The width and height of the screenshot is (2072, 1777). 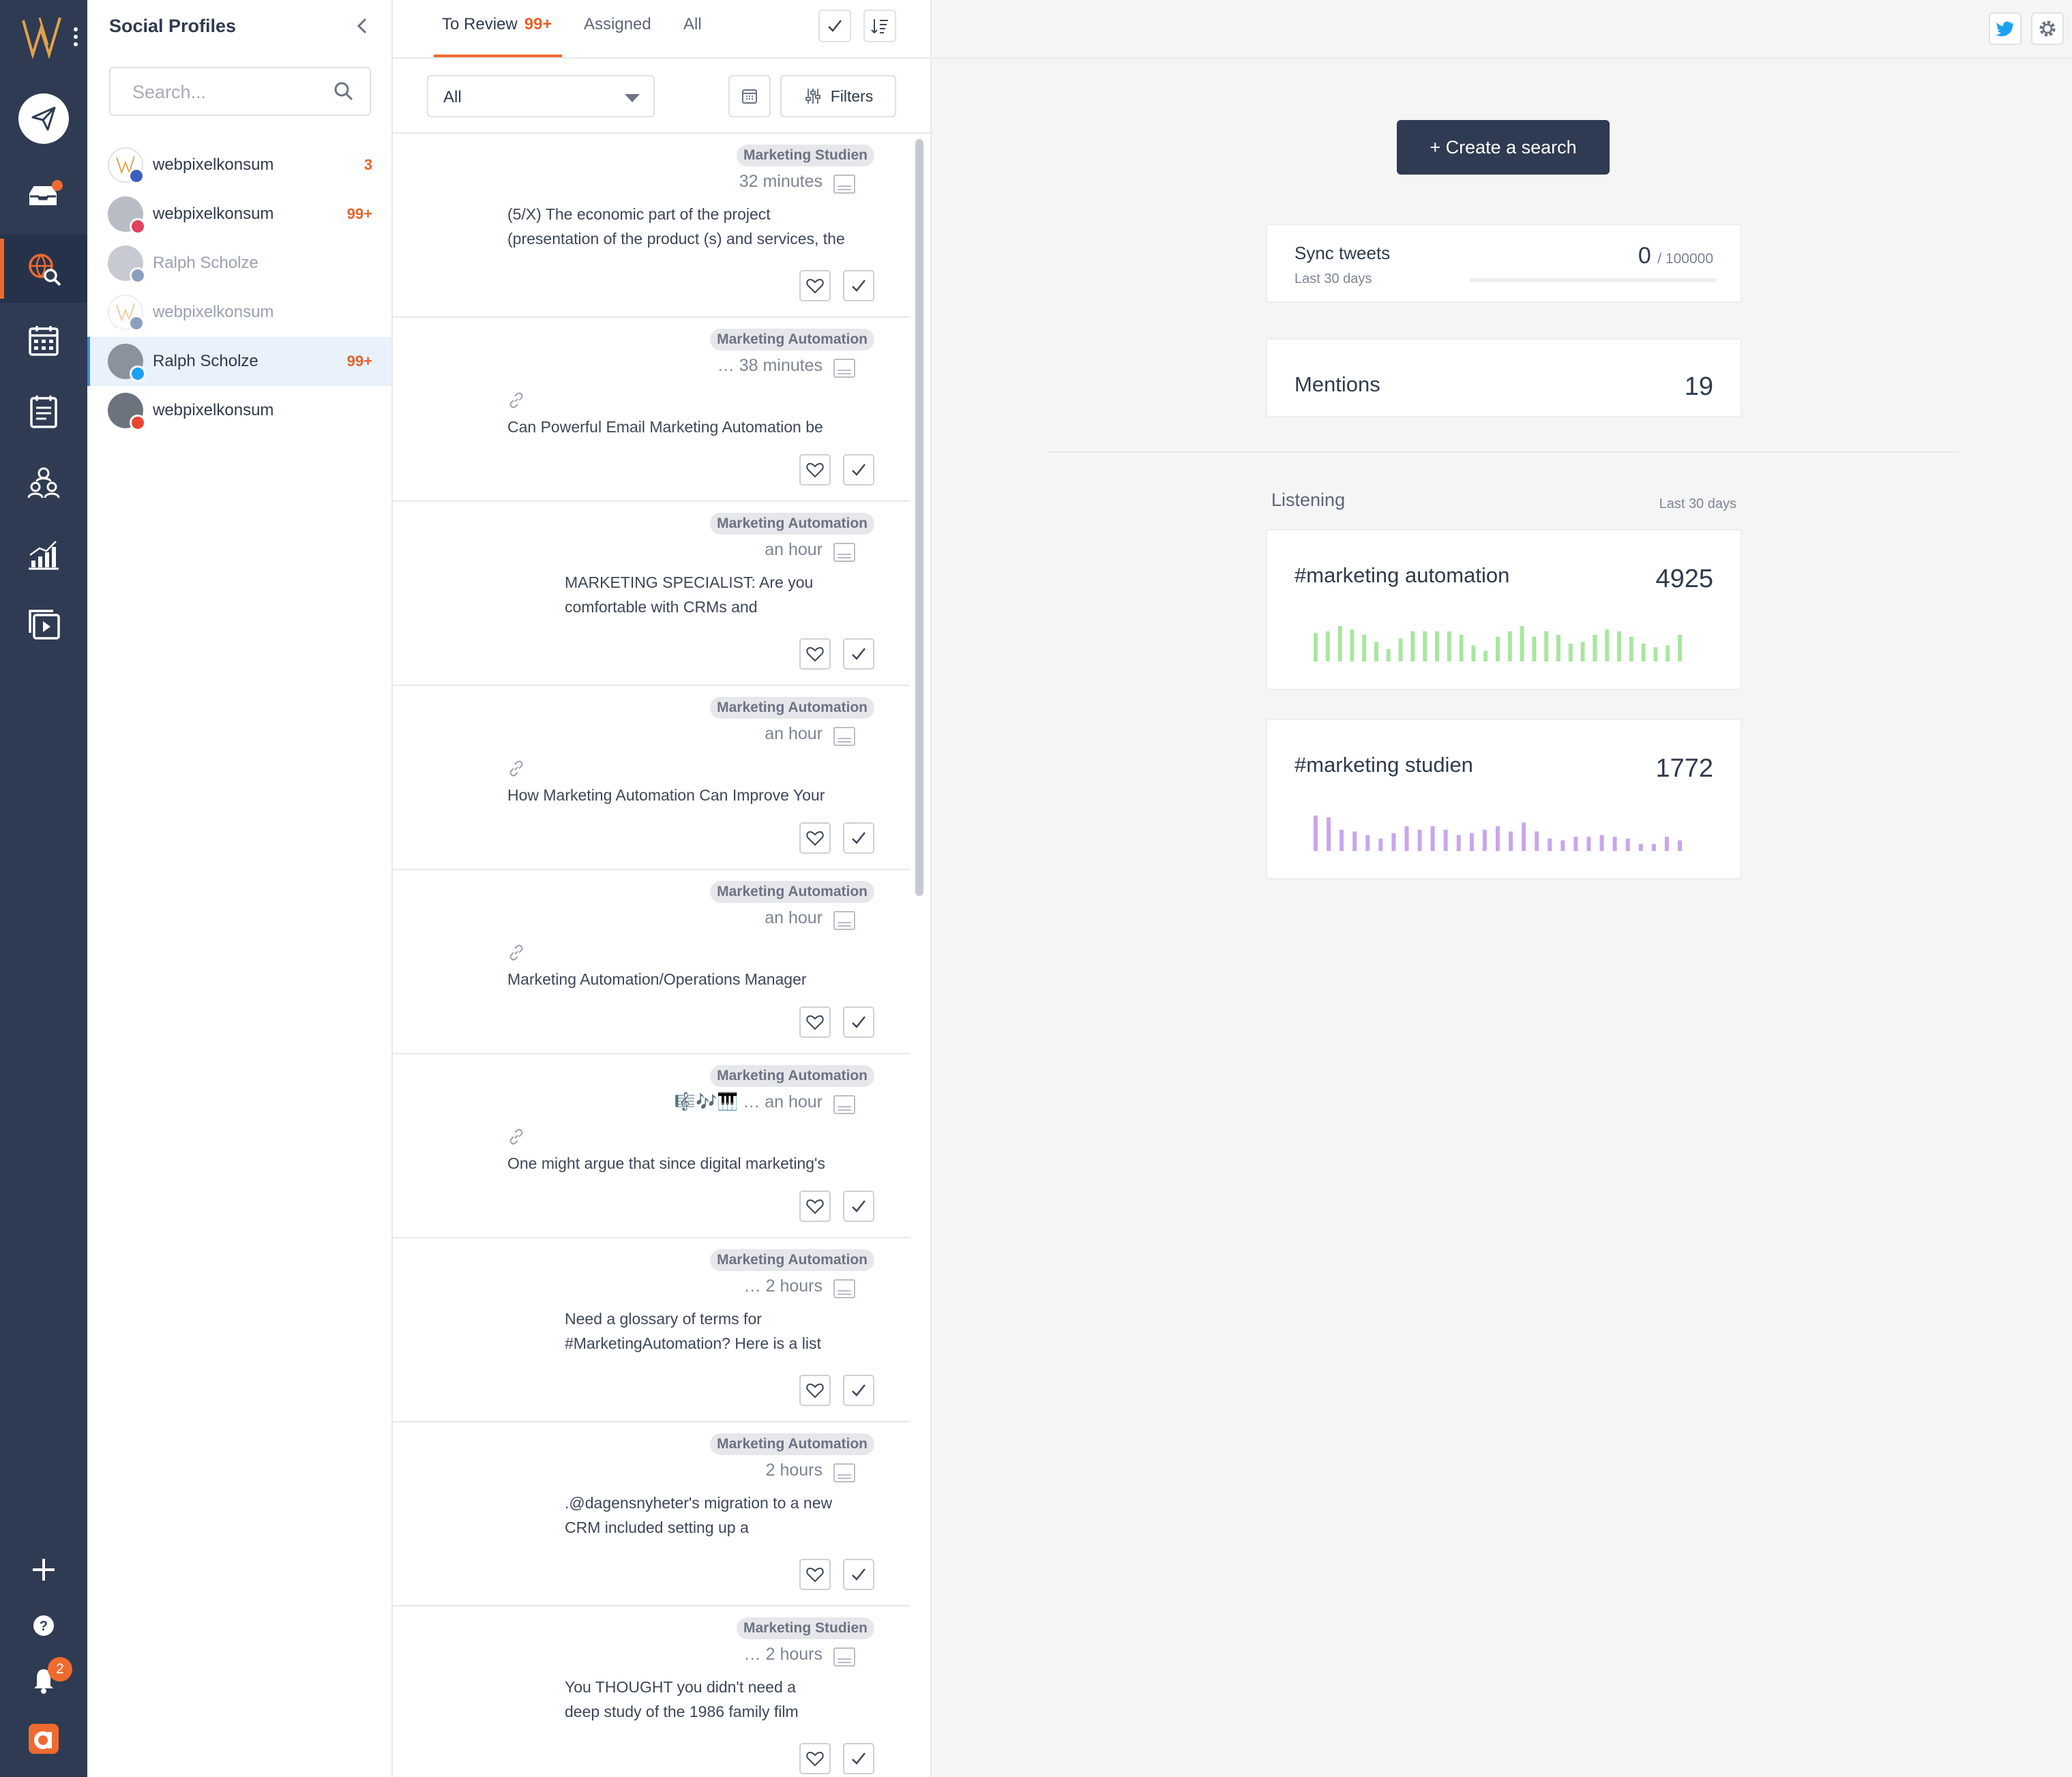 What do you see at coordinates (43, 483) in the screenshot?
I see `rail-team` at bounding box center [43, 483].